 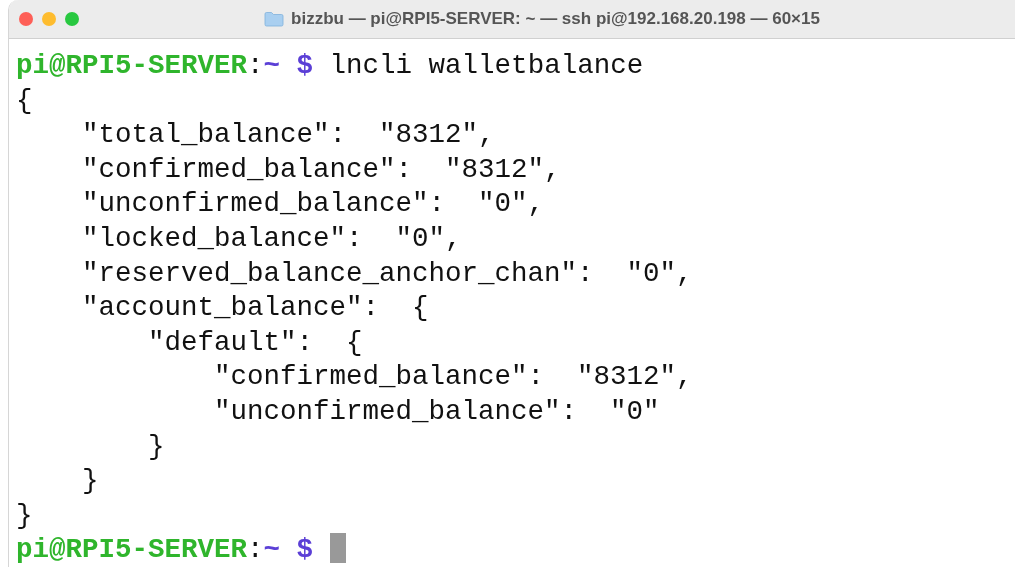 What do you see at coordinates (337, 548) in the screenshot?
I see `text-cursor` at bounding box center [337, 548].